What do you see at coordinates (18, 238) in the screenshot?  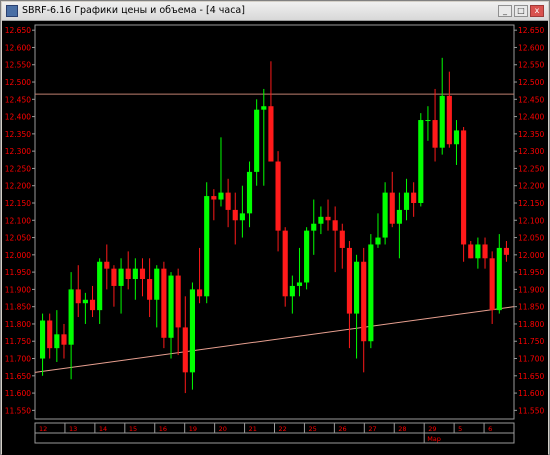 I see `y-tick-label-left: 12.050` at bounding box center [18, 238].